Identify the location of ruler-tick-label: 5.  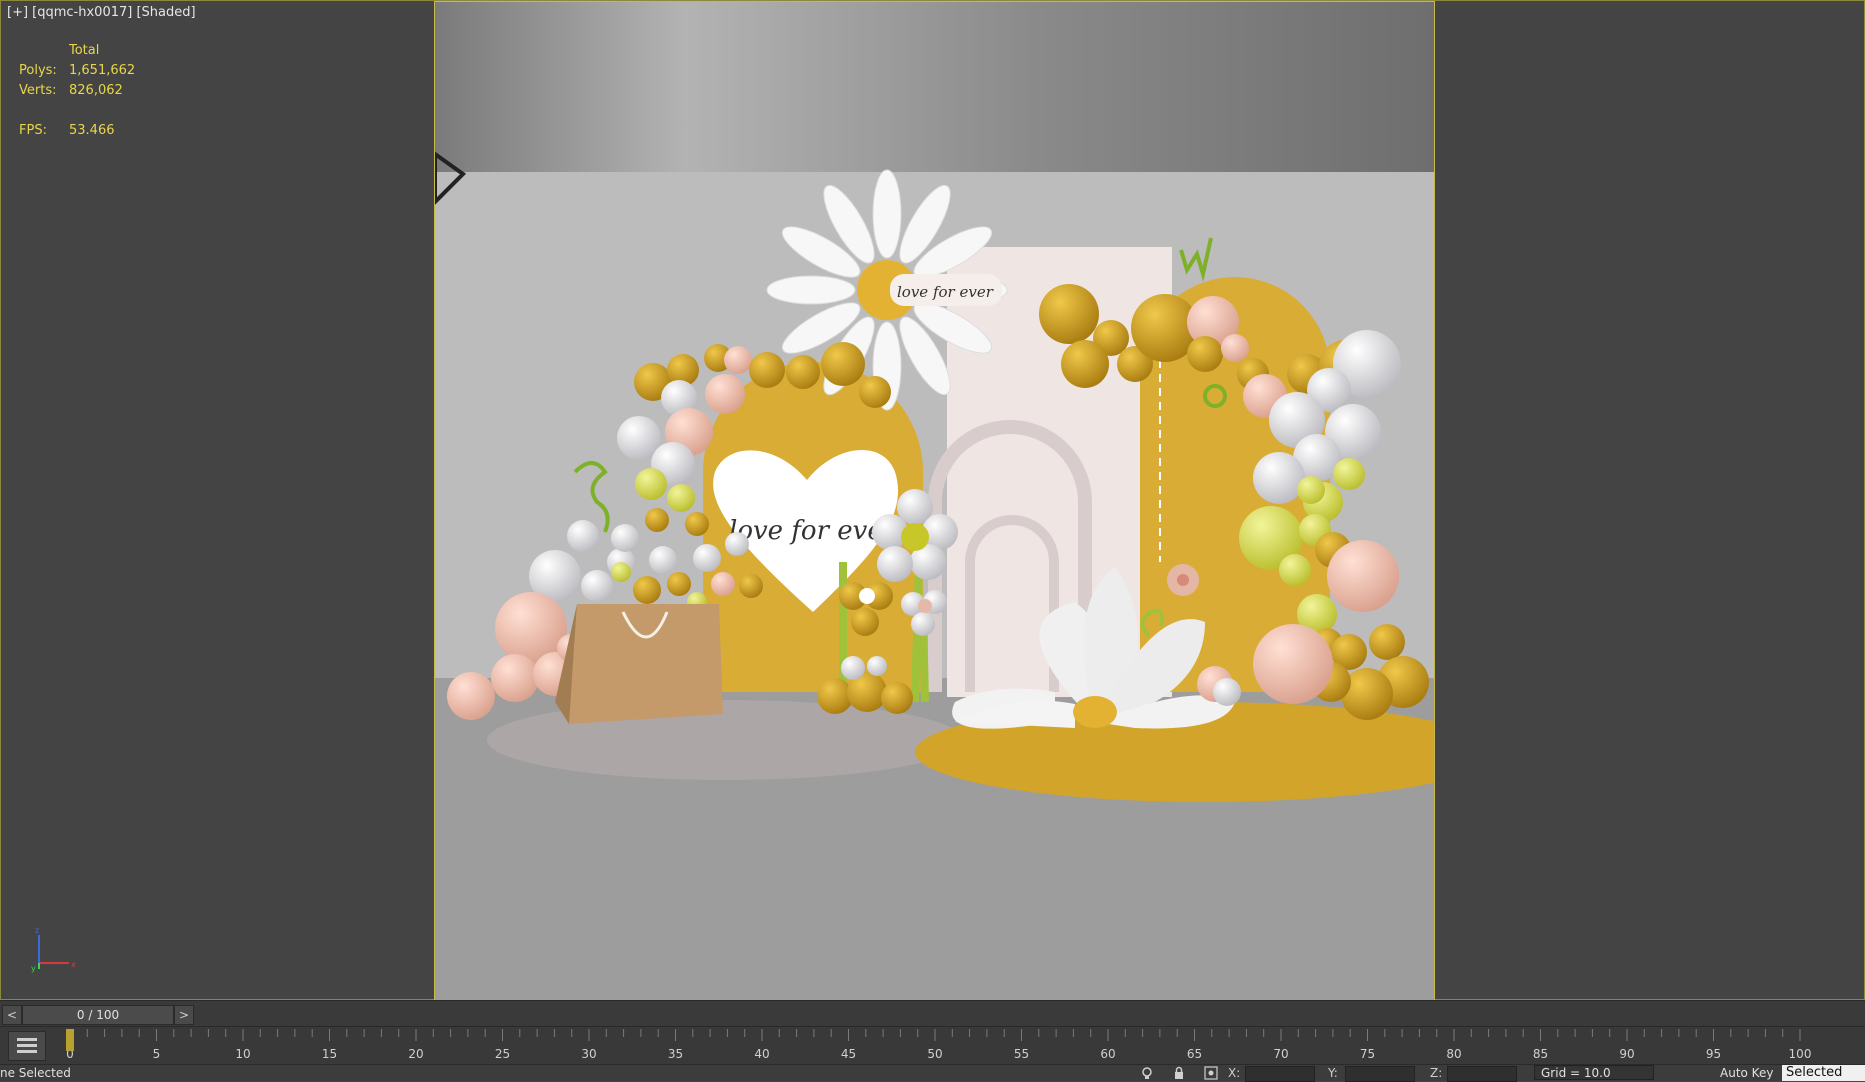
(157, 1054).